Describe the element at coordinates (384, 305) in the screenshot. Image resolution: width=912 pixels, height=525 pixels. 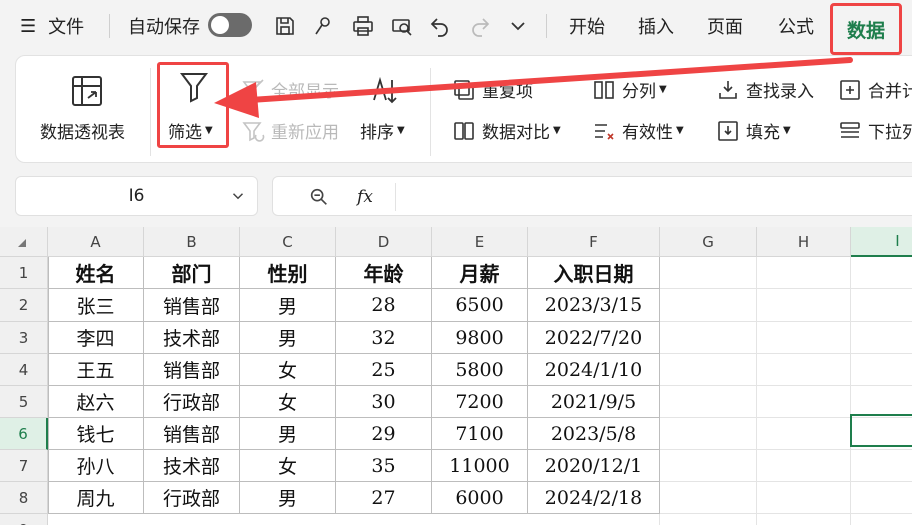
I see `table-cell: 28` at that location.